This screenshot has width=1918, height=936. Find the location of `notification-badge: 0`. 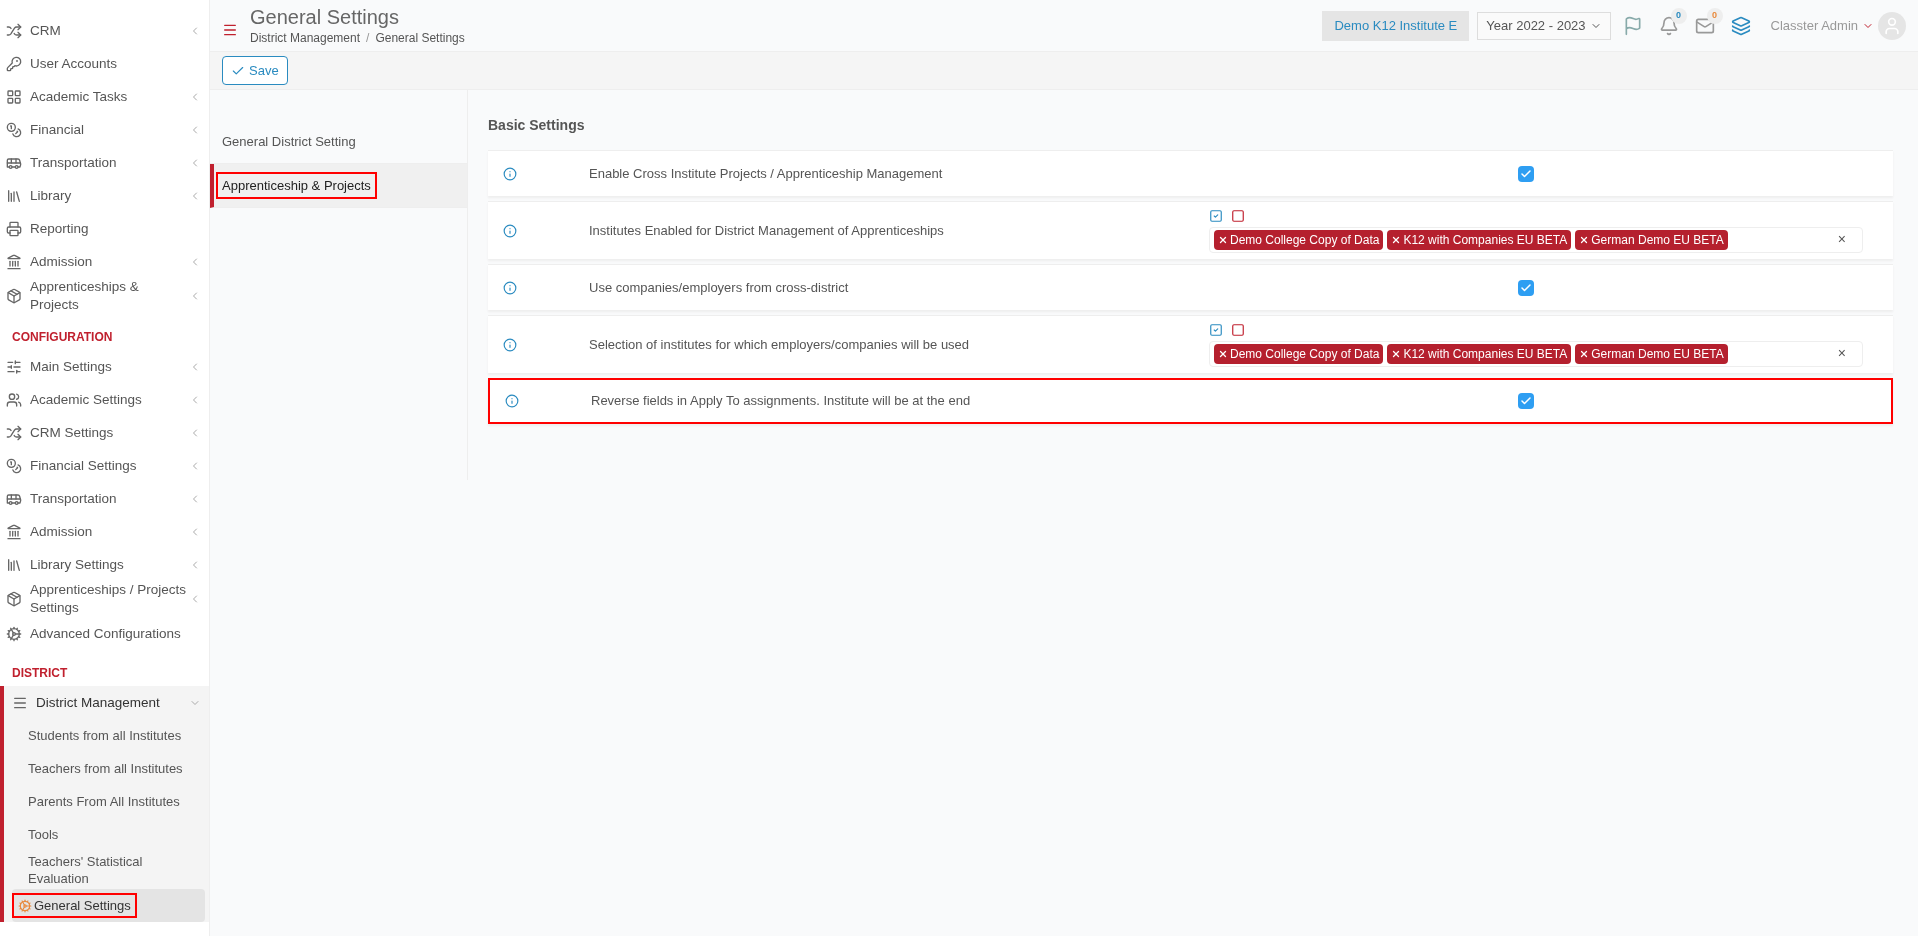

notification-badge: 0 is located at coordinates (1678, 15).